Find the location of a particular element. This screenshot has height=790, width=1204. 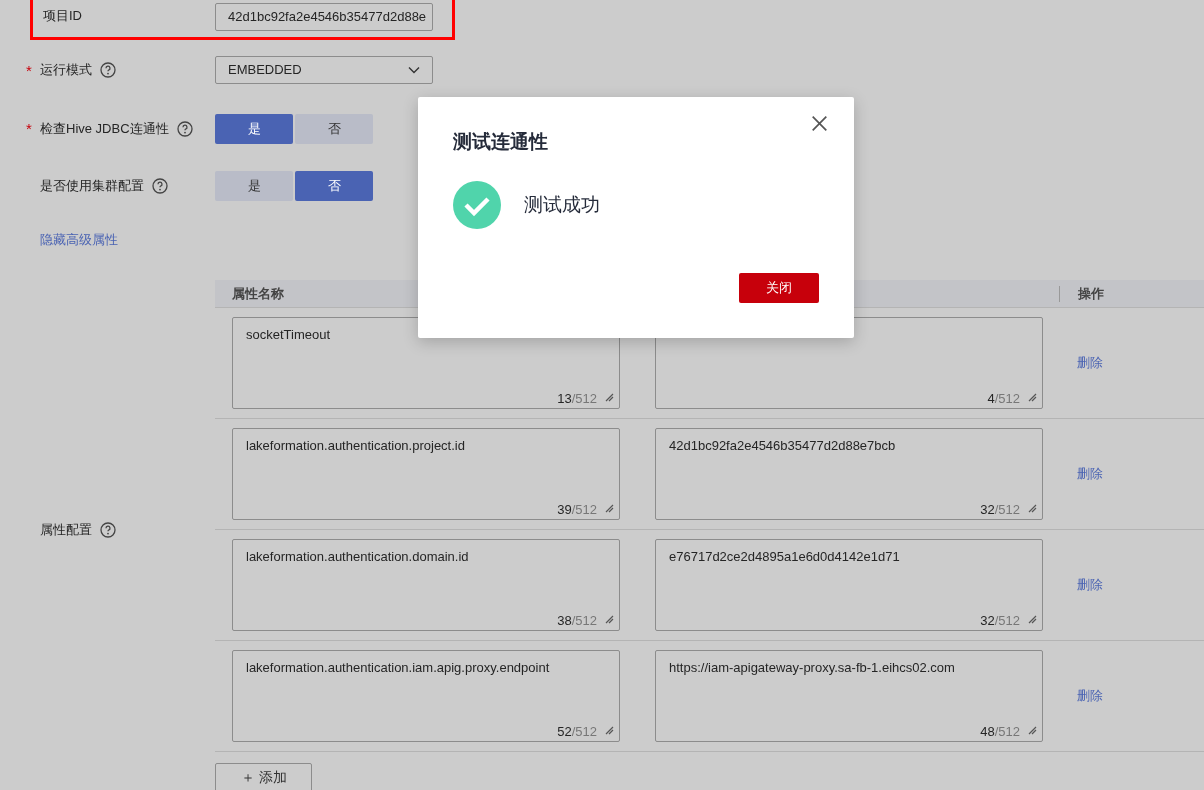

char-counter: 13/512 is located at coordinates (577, 398).